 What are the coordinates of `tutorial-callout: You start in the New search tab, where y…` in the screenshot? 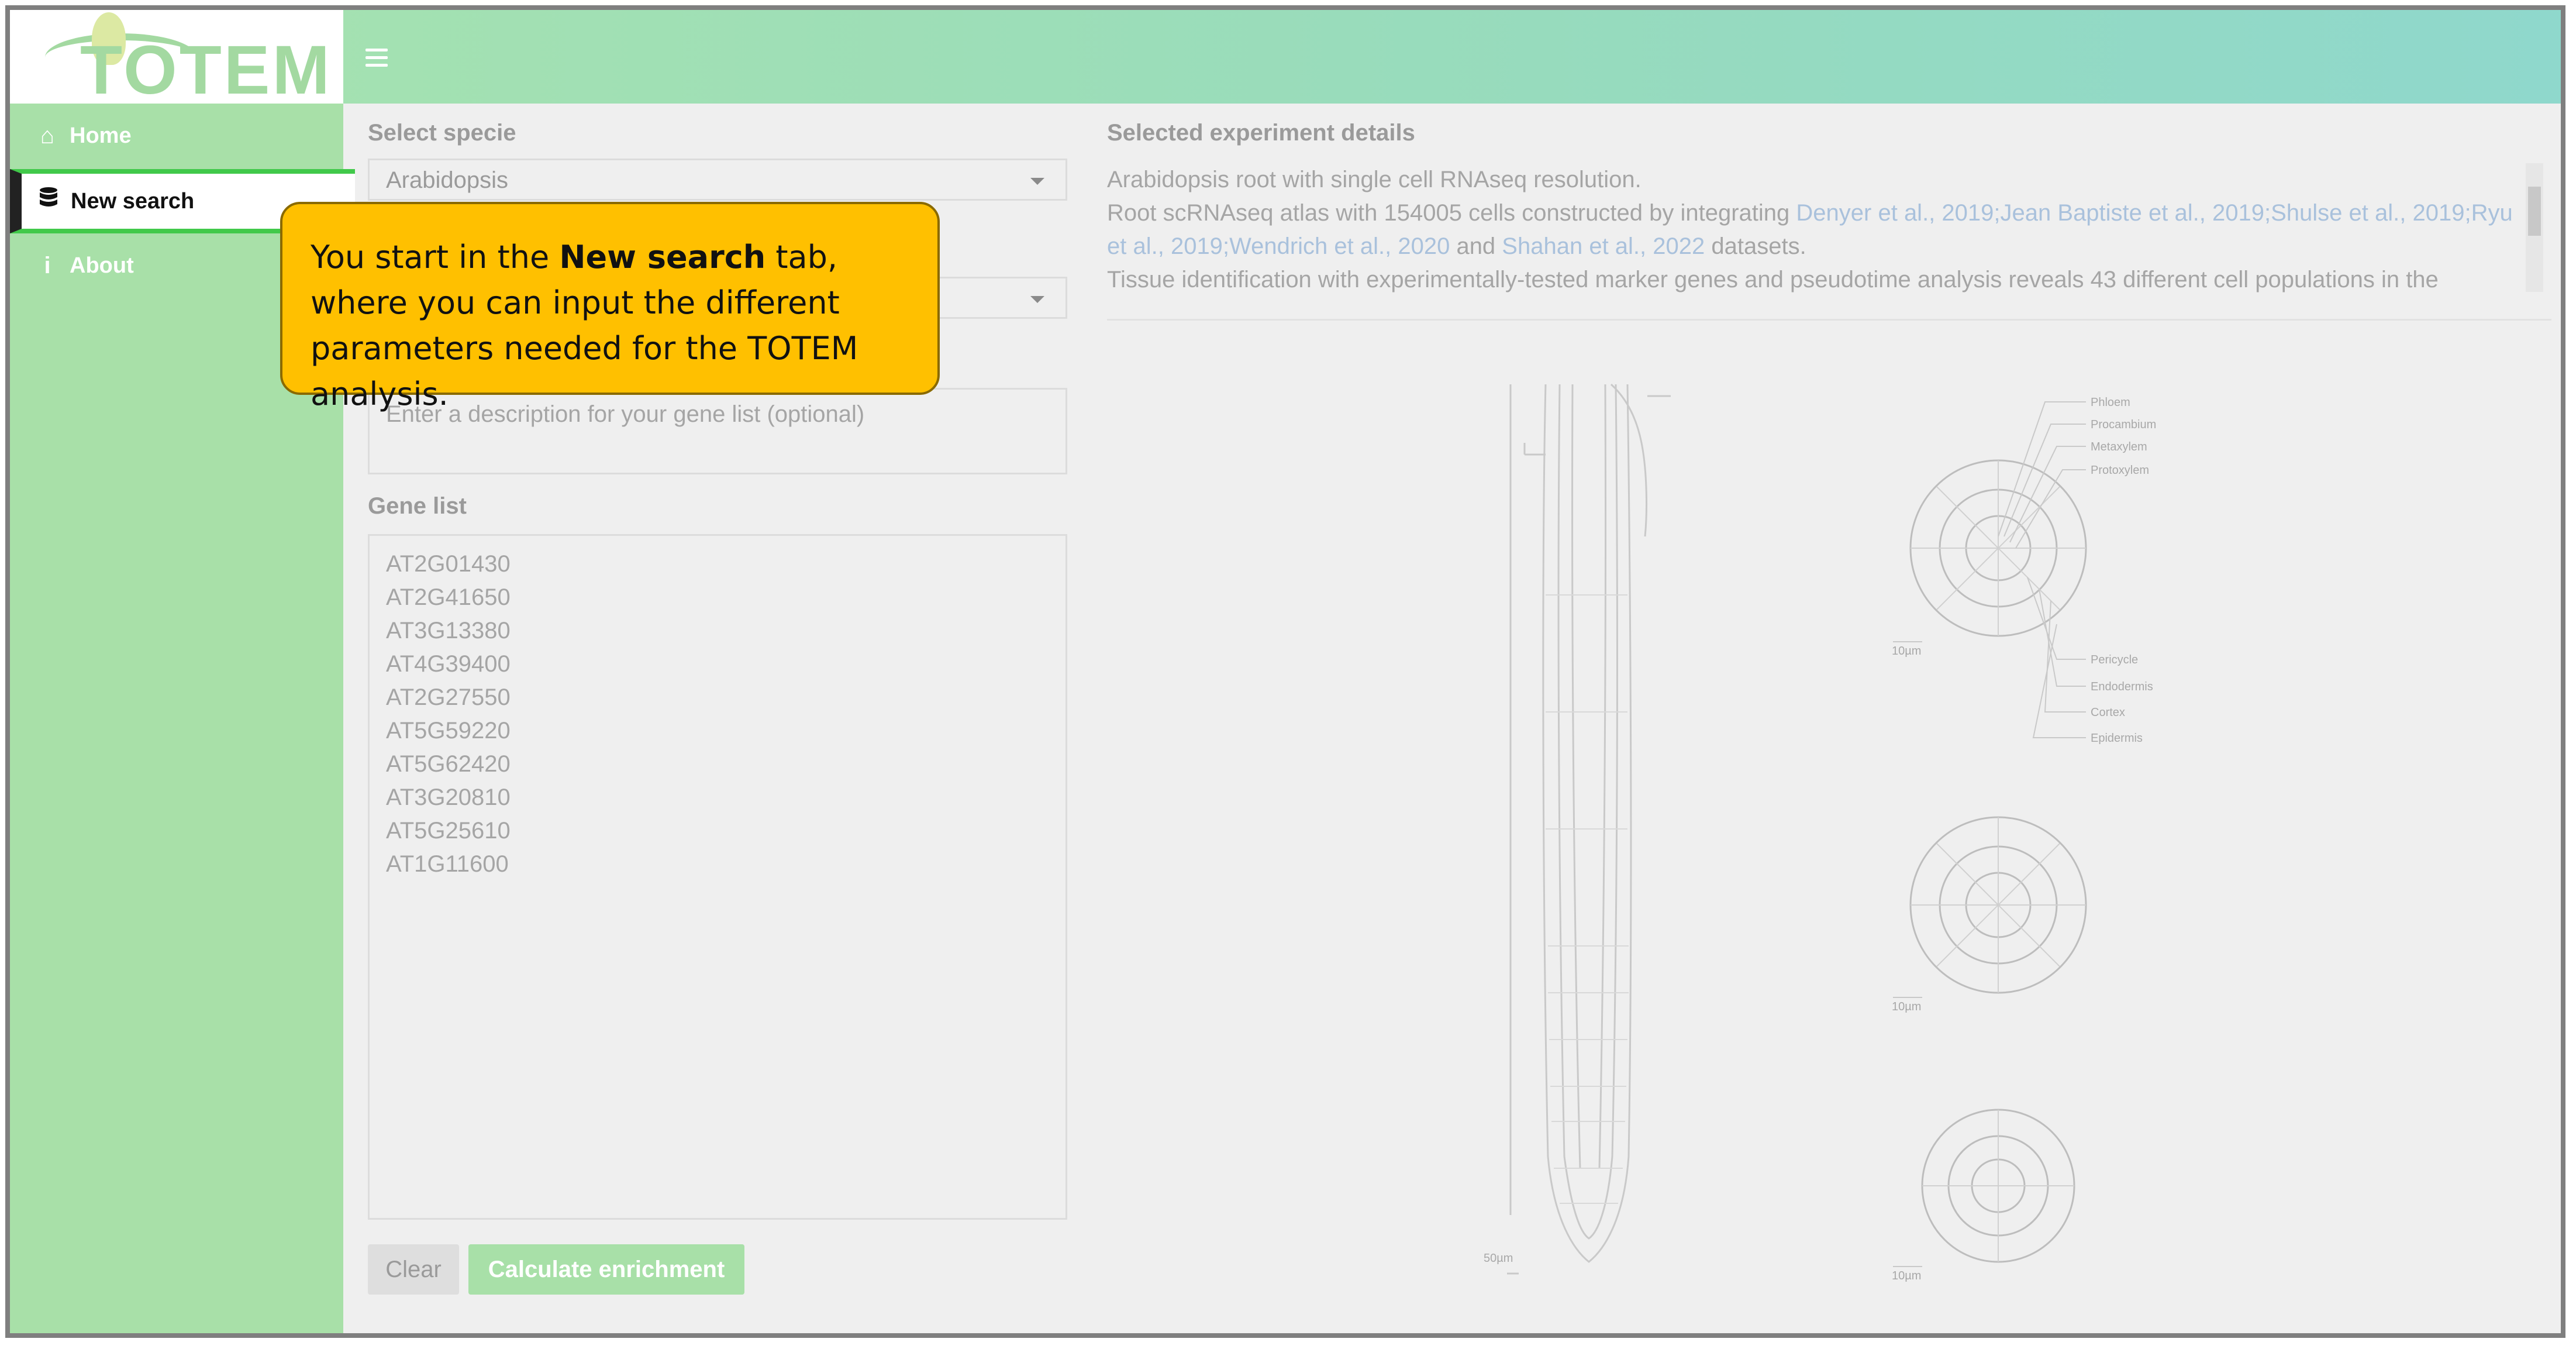 It's located at (610, 307).